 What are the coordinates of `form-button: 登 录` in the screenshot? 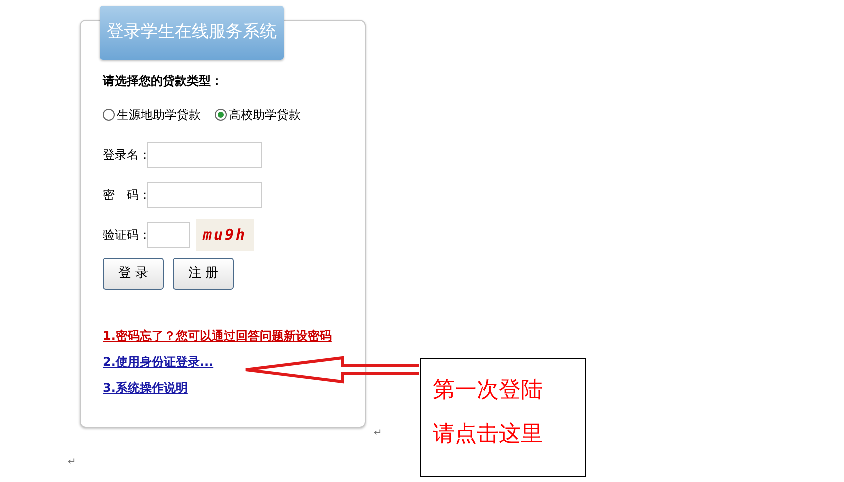 It's located at (133, 274).